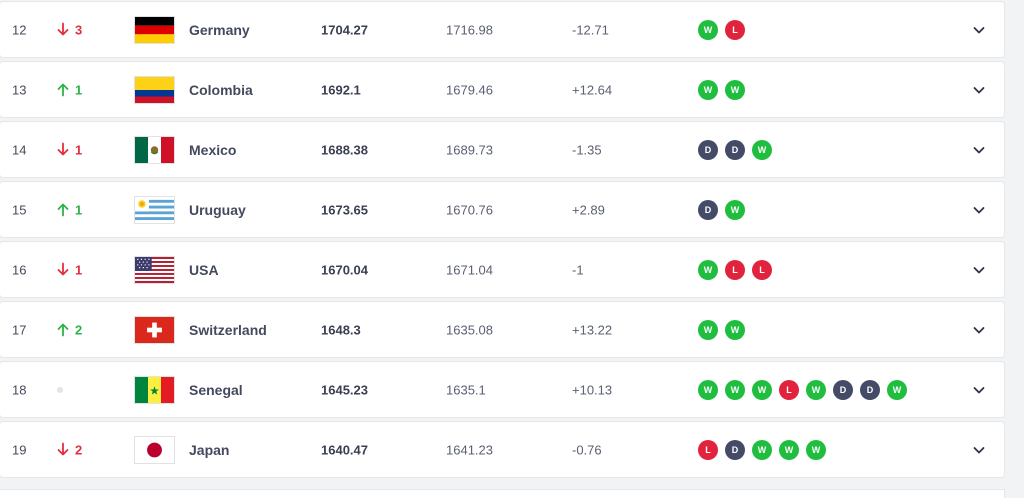 This screenshot has height=498, width=1024. Describe the element at coordinates (217, 210) in the screenshot. I see `country-name: Uruguay` at that location.